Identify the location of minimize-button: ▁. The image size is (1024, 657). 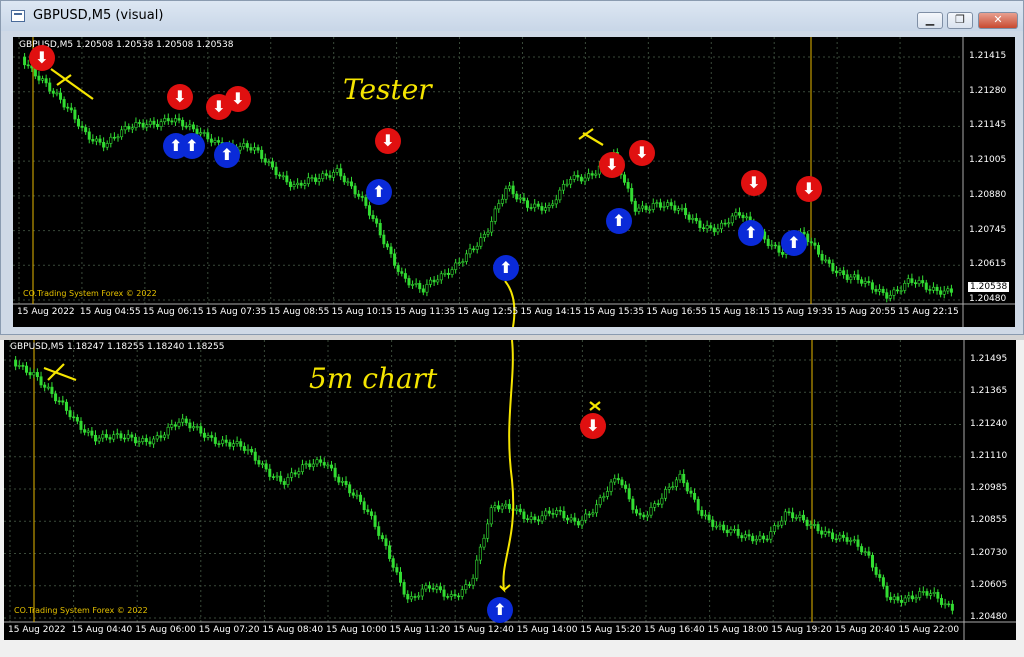
(930, 20).